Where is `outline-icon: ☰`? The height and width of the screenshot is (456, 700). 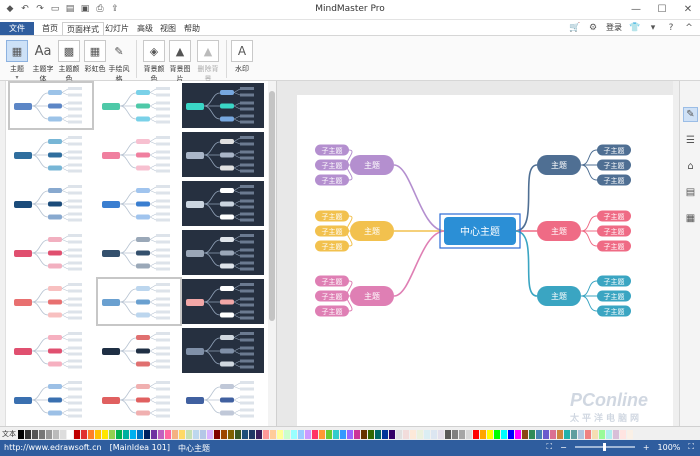 outline-icon: ☰ is located at coordinates (690, 140).